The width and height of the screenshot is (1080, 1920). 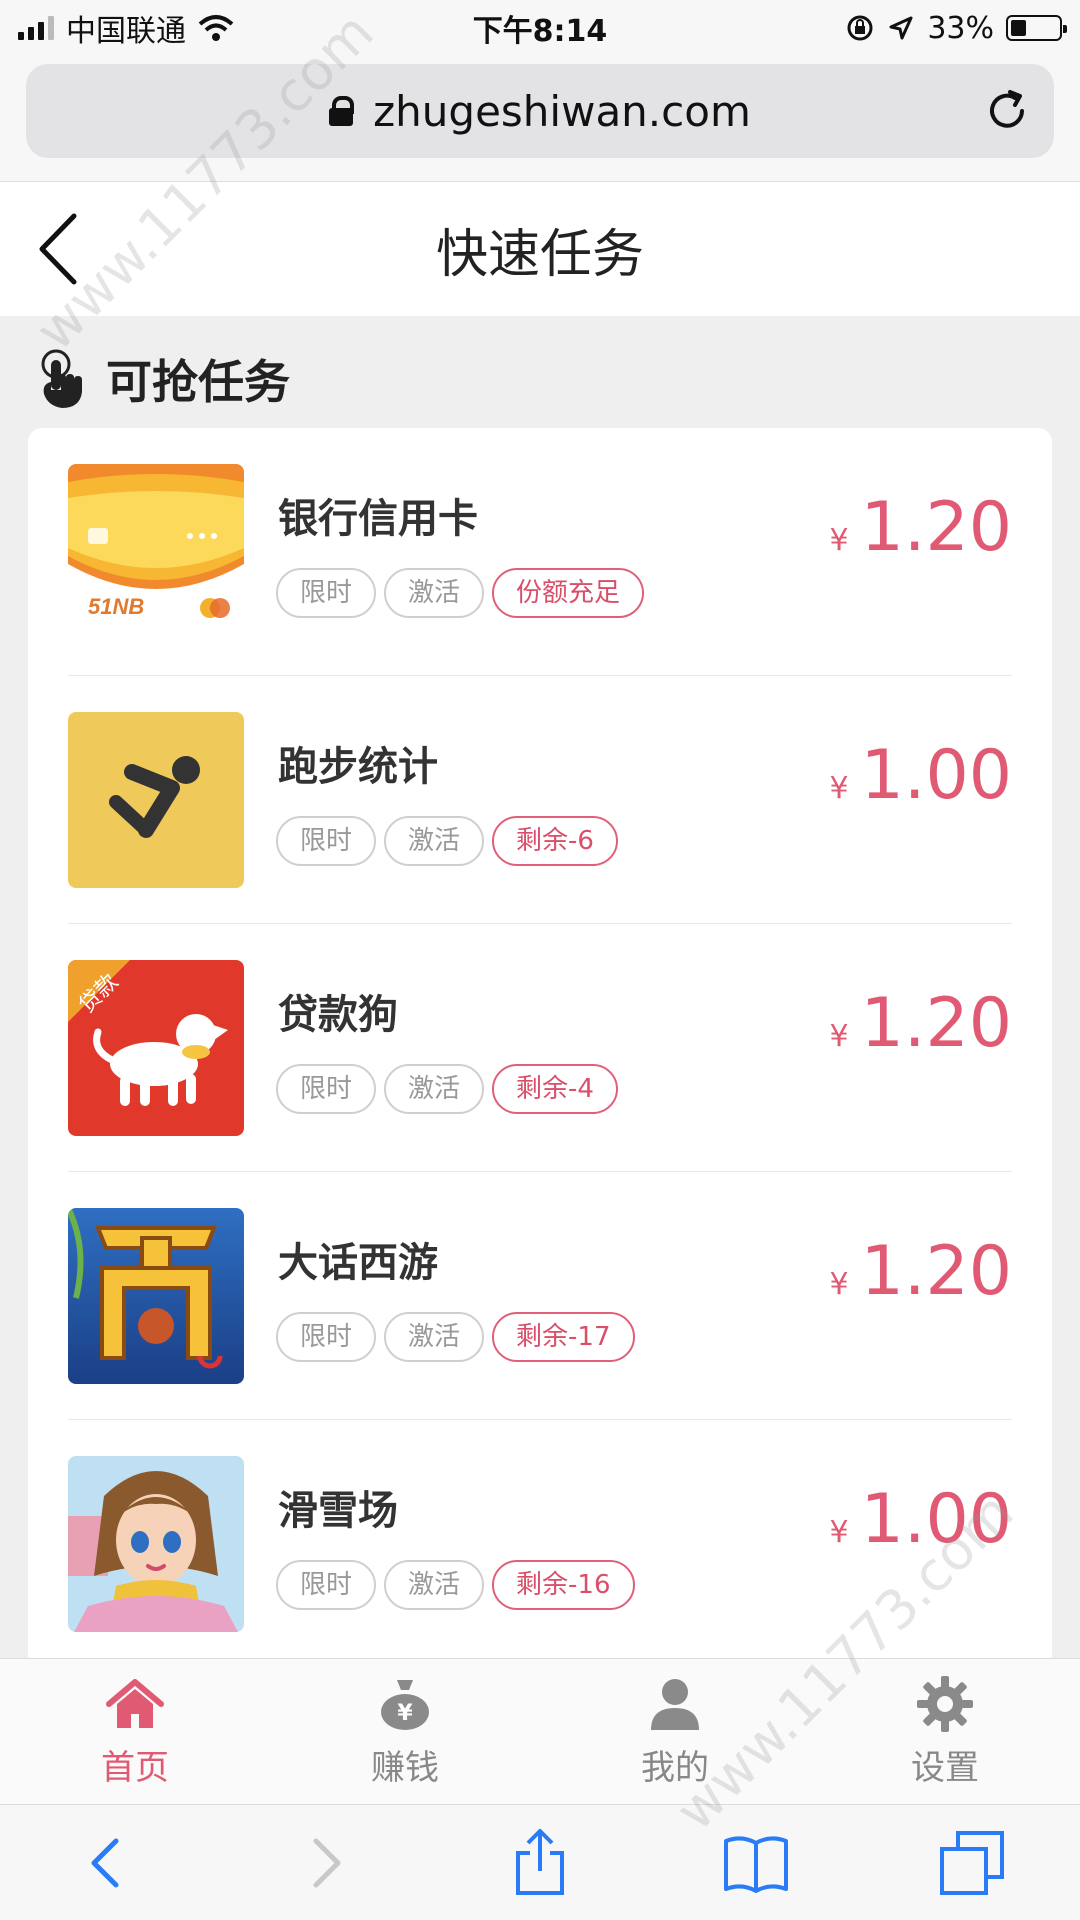 I want to click on browser-toolbar, so click(x=540, y=1862).